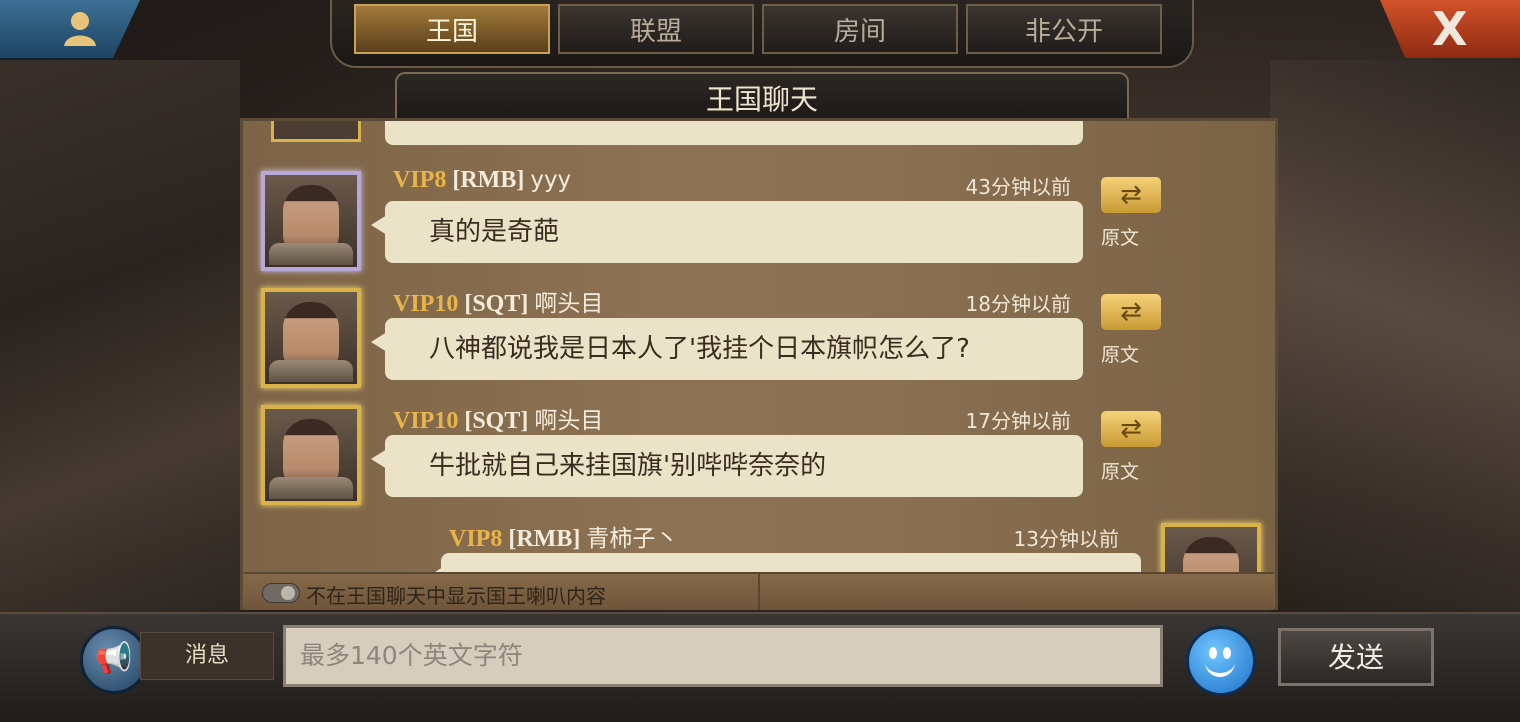  Describe the element at coordinates (656, 29) in the screenshot. I see `tab-alliance: 联盟` at that location.